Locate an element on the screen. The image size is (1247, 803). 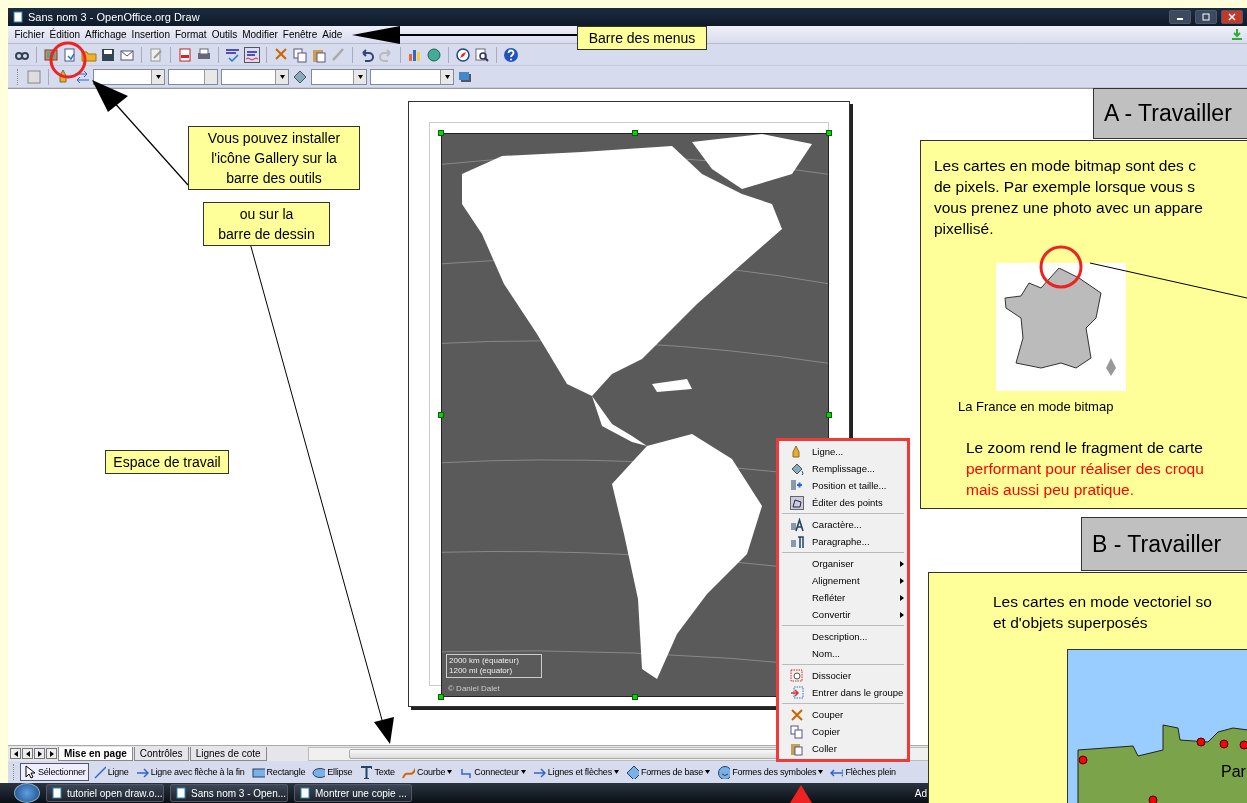
section-heading: B - Travailler is located at coordinates (1164, 544).